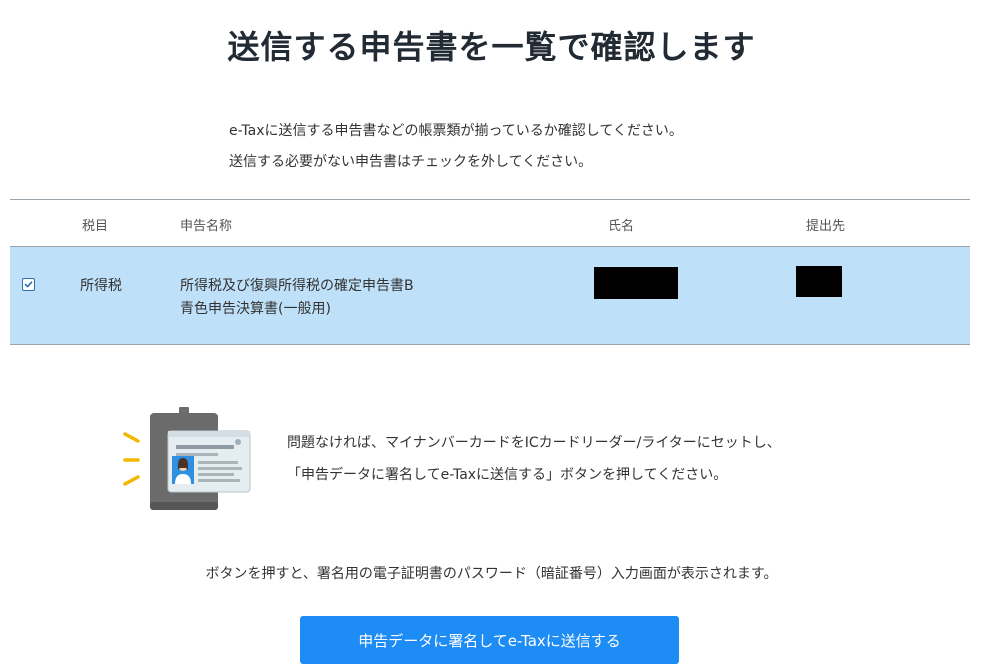 The width and height of the screenshot is (983, 667). What do you see at coordinates (411, 162) in the screenshot?
I see `intro-line-2: 送信する必要がない申告書はチェックを外してください。` at bounding box center [411, 162].